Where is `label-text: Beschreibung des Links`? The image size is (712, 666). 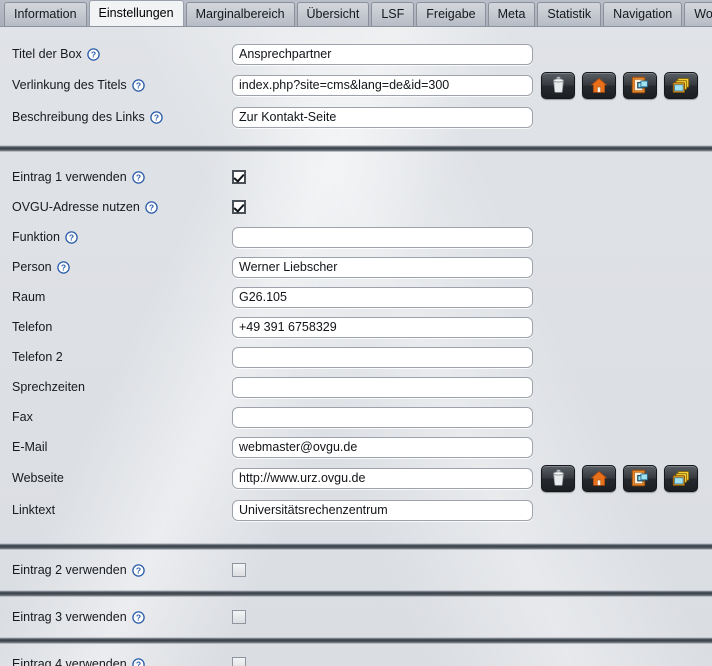 label-text: Beschreibung des Links is located at coordinates (78, 117).